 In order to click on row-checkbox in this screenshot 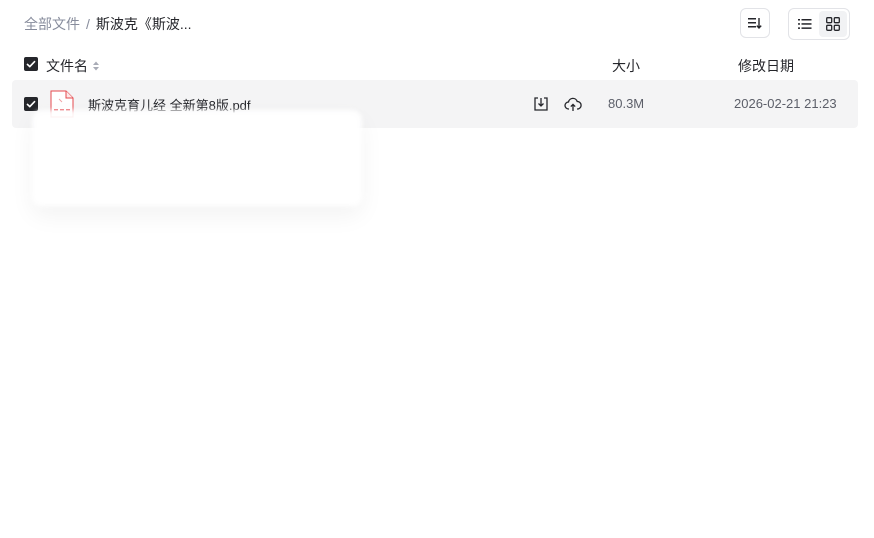, I will do `click(31, 104)`.